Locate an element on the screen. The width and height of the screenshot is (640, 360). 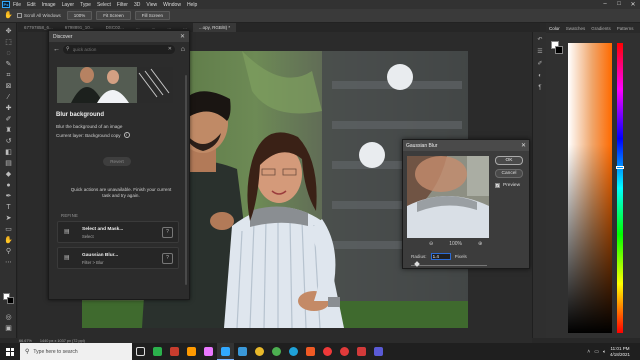
menu-help: Help is located at coordinates (192, 5).